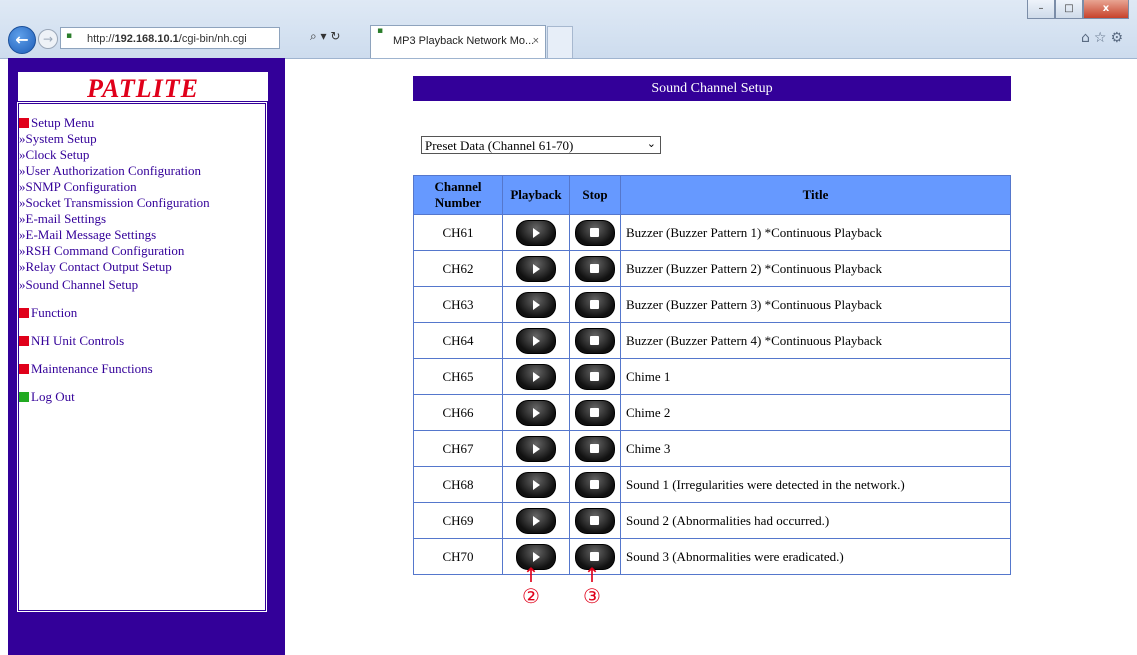 Image resolution: width=1137 pixels, height=655 pixels. I want to click on sidebar-item-socket-transmission: »Socket Transmission Configuration, so click(143, 203).